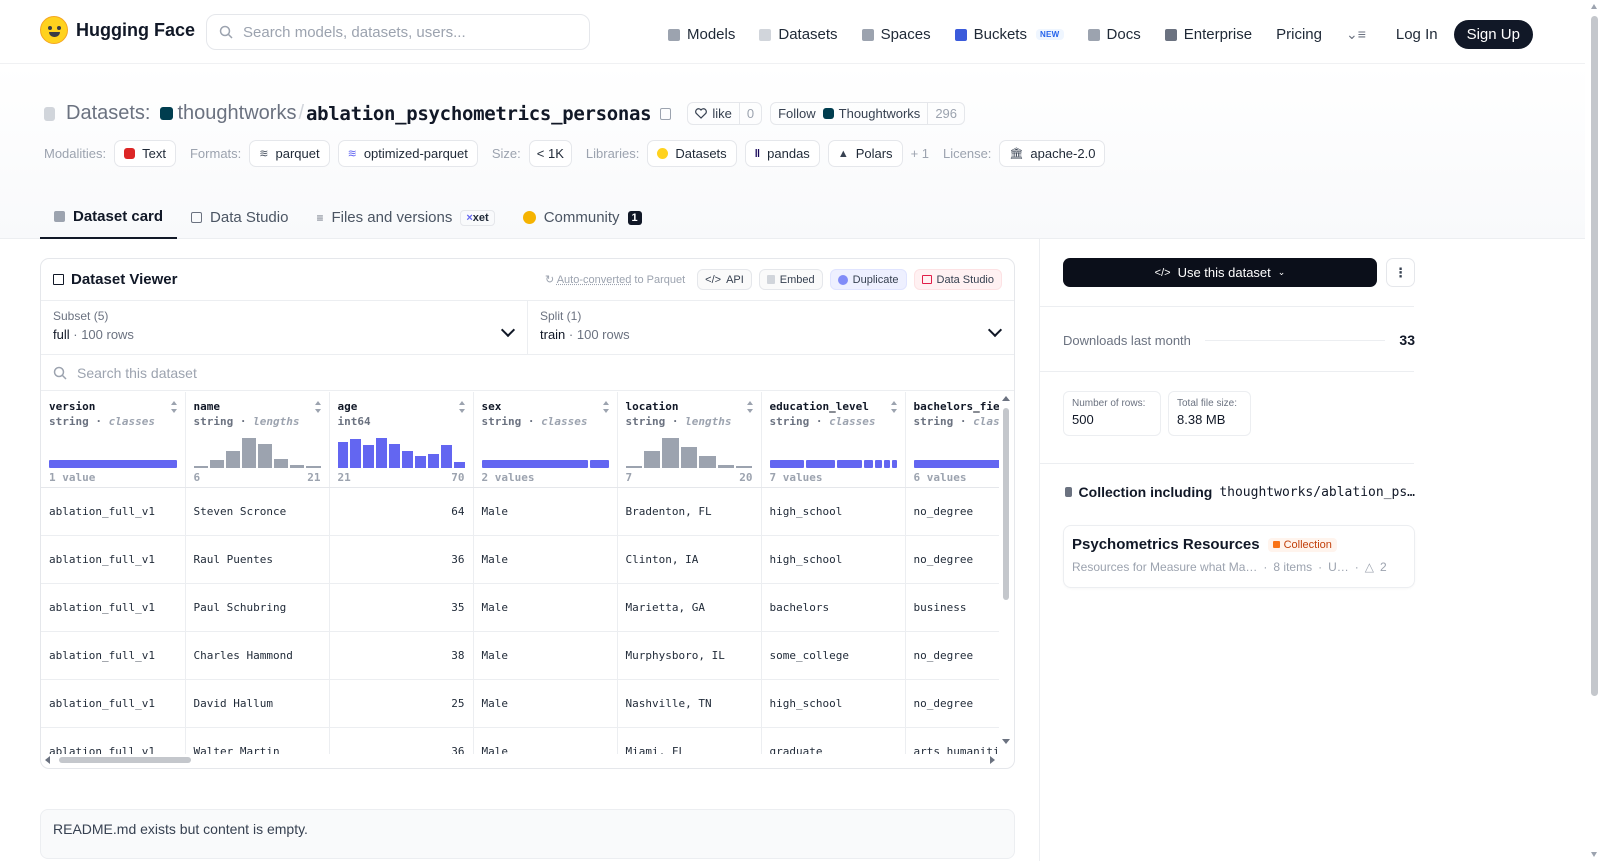 This screenshot has height=861, width=1600. I want to click on nav-pricing: Pricing, so click(1299, 34).